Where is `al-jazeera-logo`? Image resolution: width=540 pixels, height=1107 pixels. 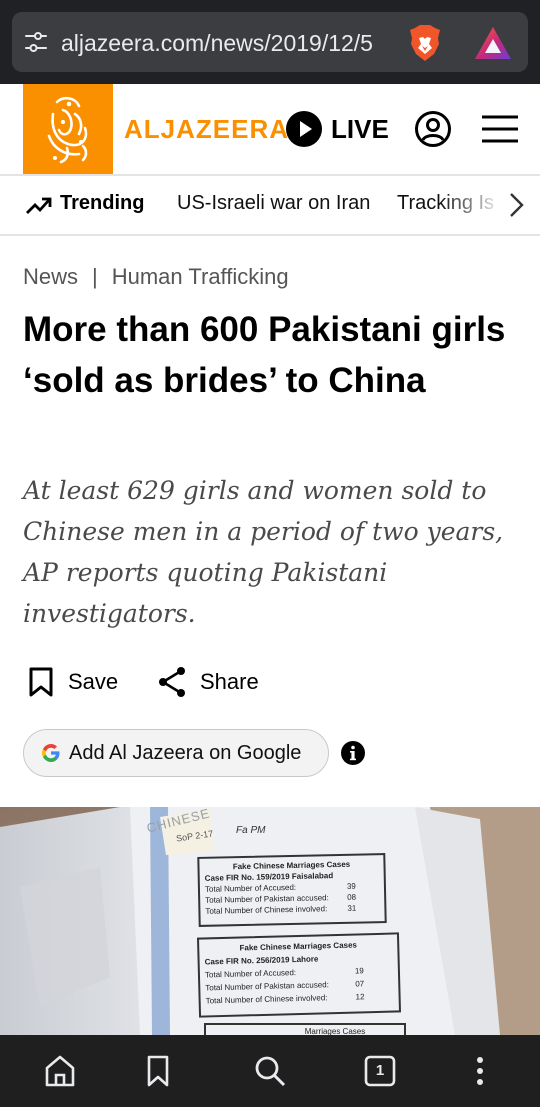 al-jazeera-logo is located at coordinates (68, 129).